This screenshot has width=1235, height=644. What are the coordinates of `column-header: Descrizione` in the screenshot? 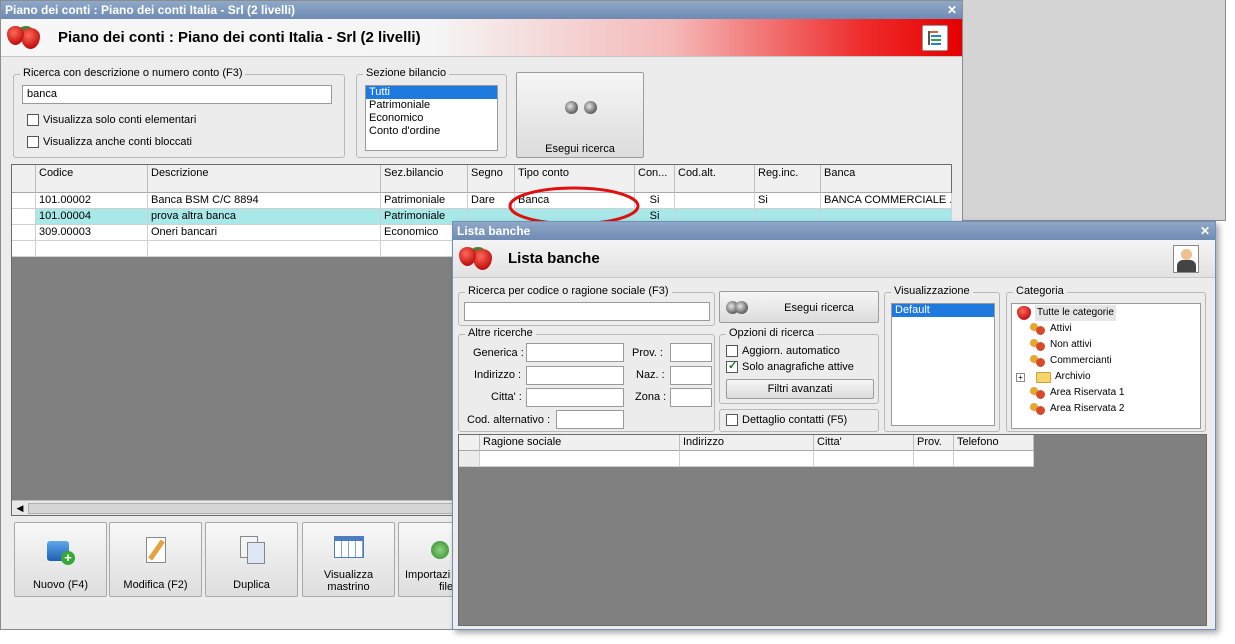 It's located at (264, 179).